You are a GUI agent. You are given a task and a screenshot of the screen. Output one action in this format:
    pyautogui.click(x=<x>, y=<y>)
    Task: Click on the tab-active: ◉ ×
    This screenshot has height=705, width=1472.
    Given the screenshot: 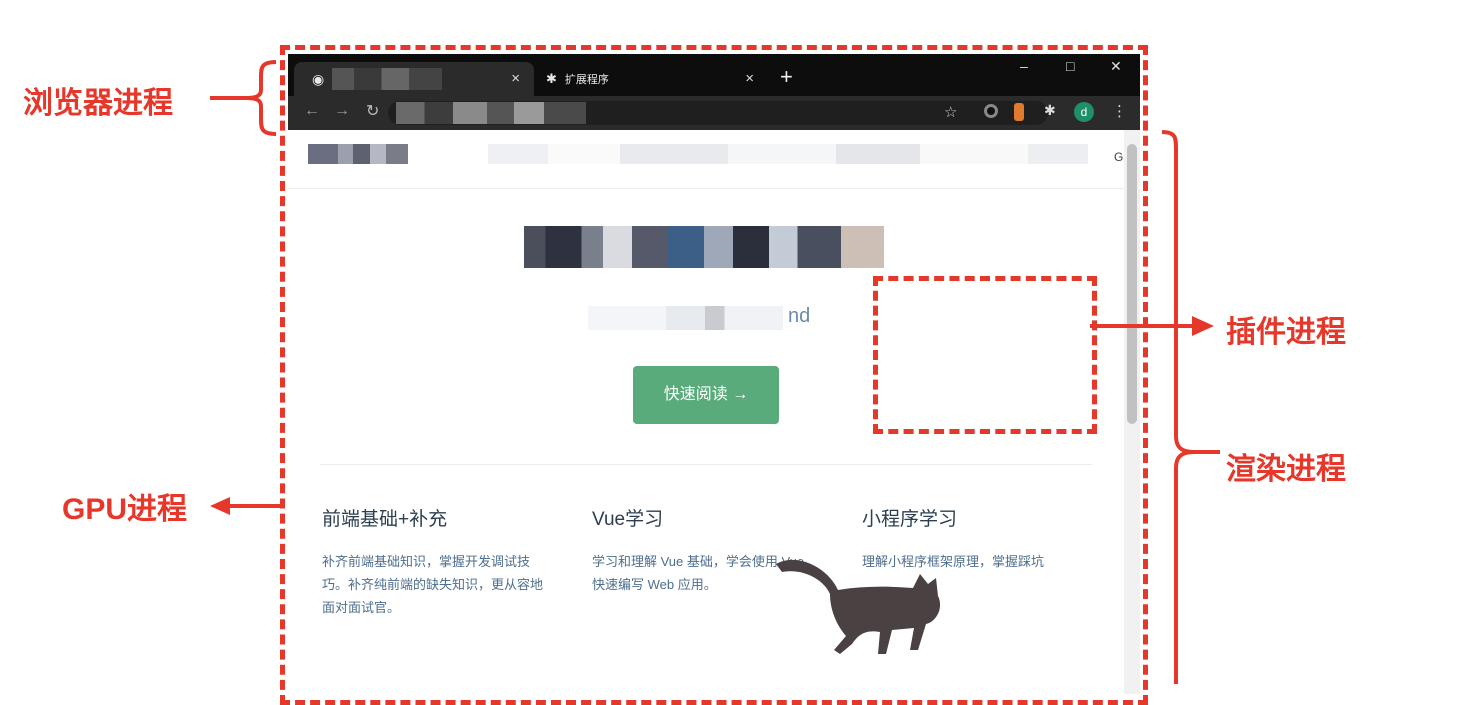 What is the action you would take?
    pyautogui.click(x=414, y=79)
    